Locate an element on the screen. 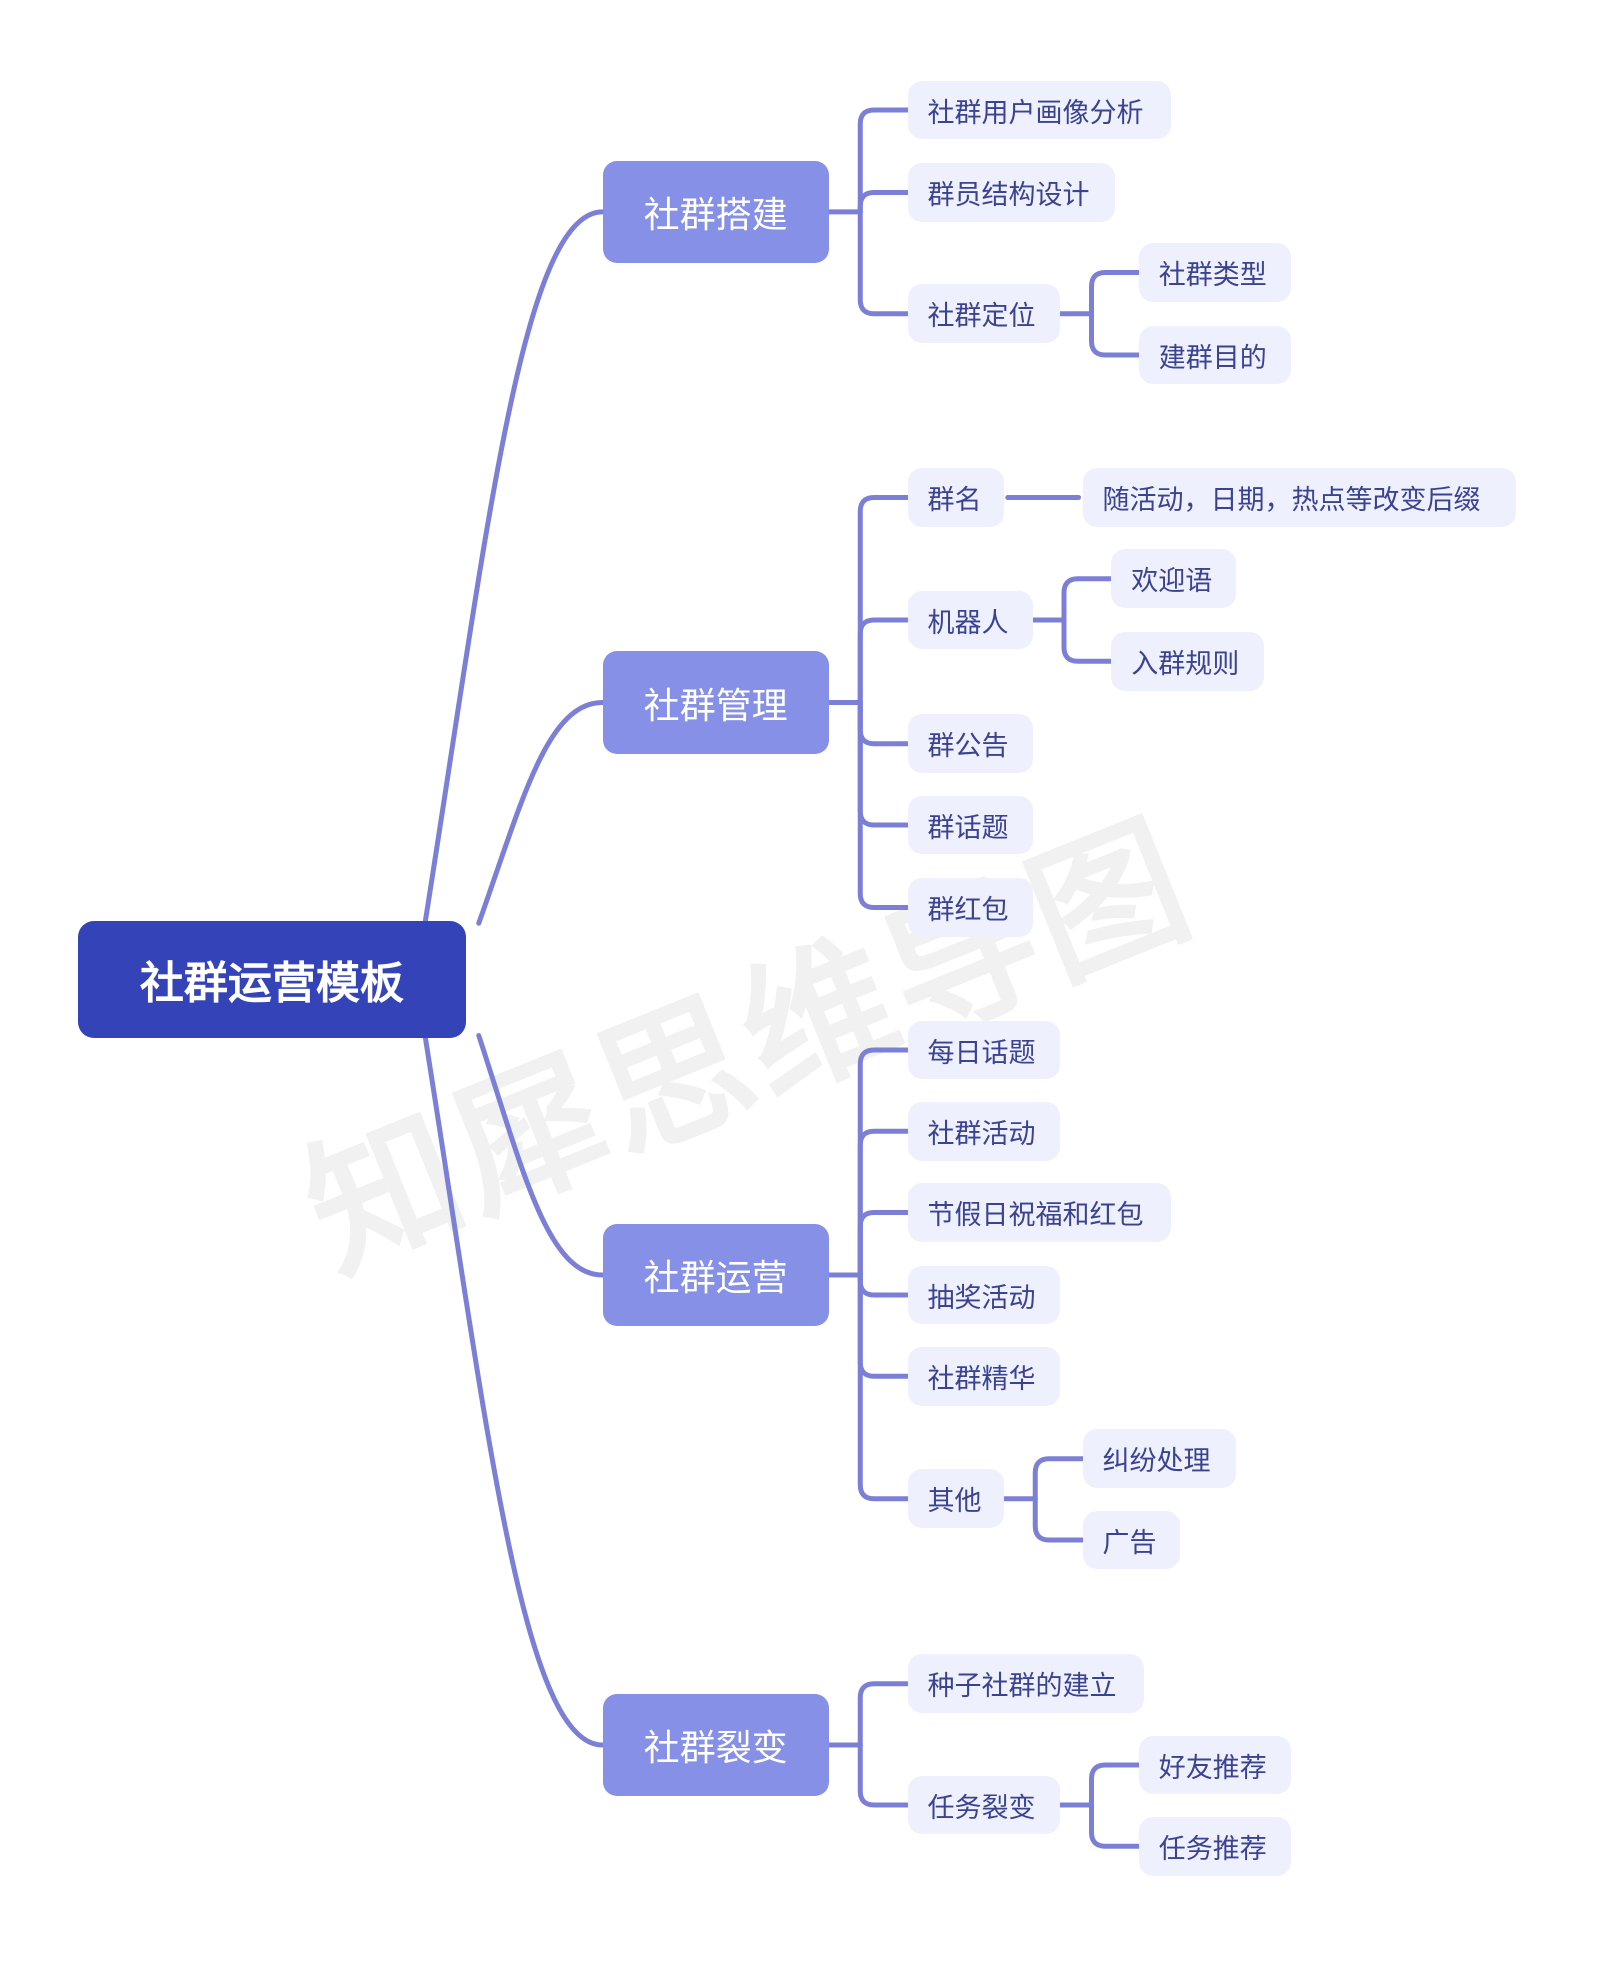 This screenshot has height=1964, width=1599. topic-node: 节假日祝福和红包 is located at coordinates (1039, 1212).